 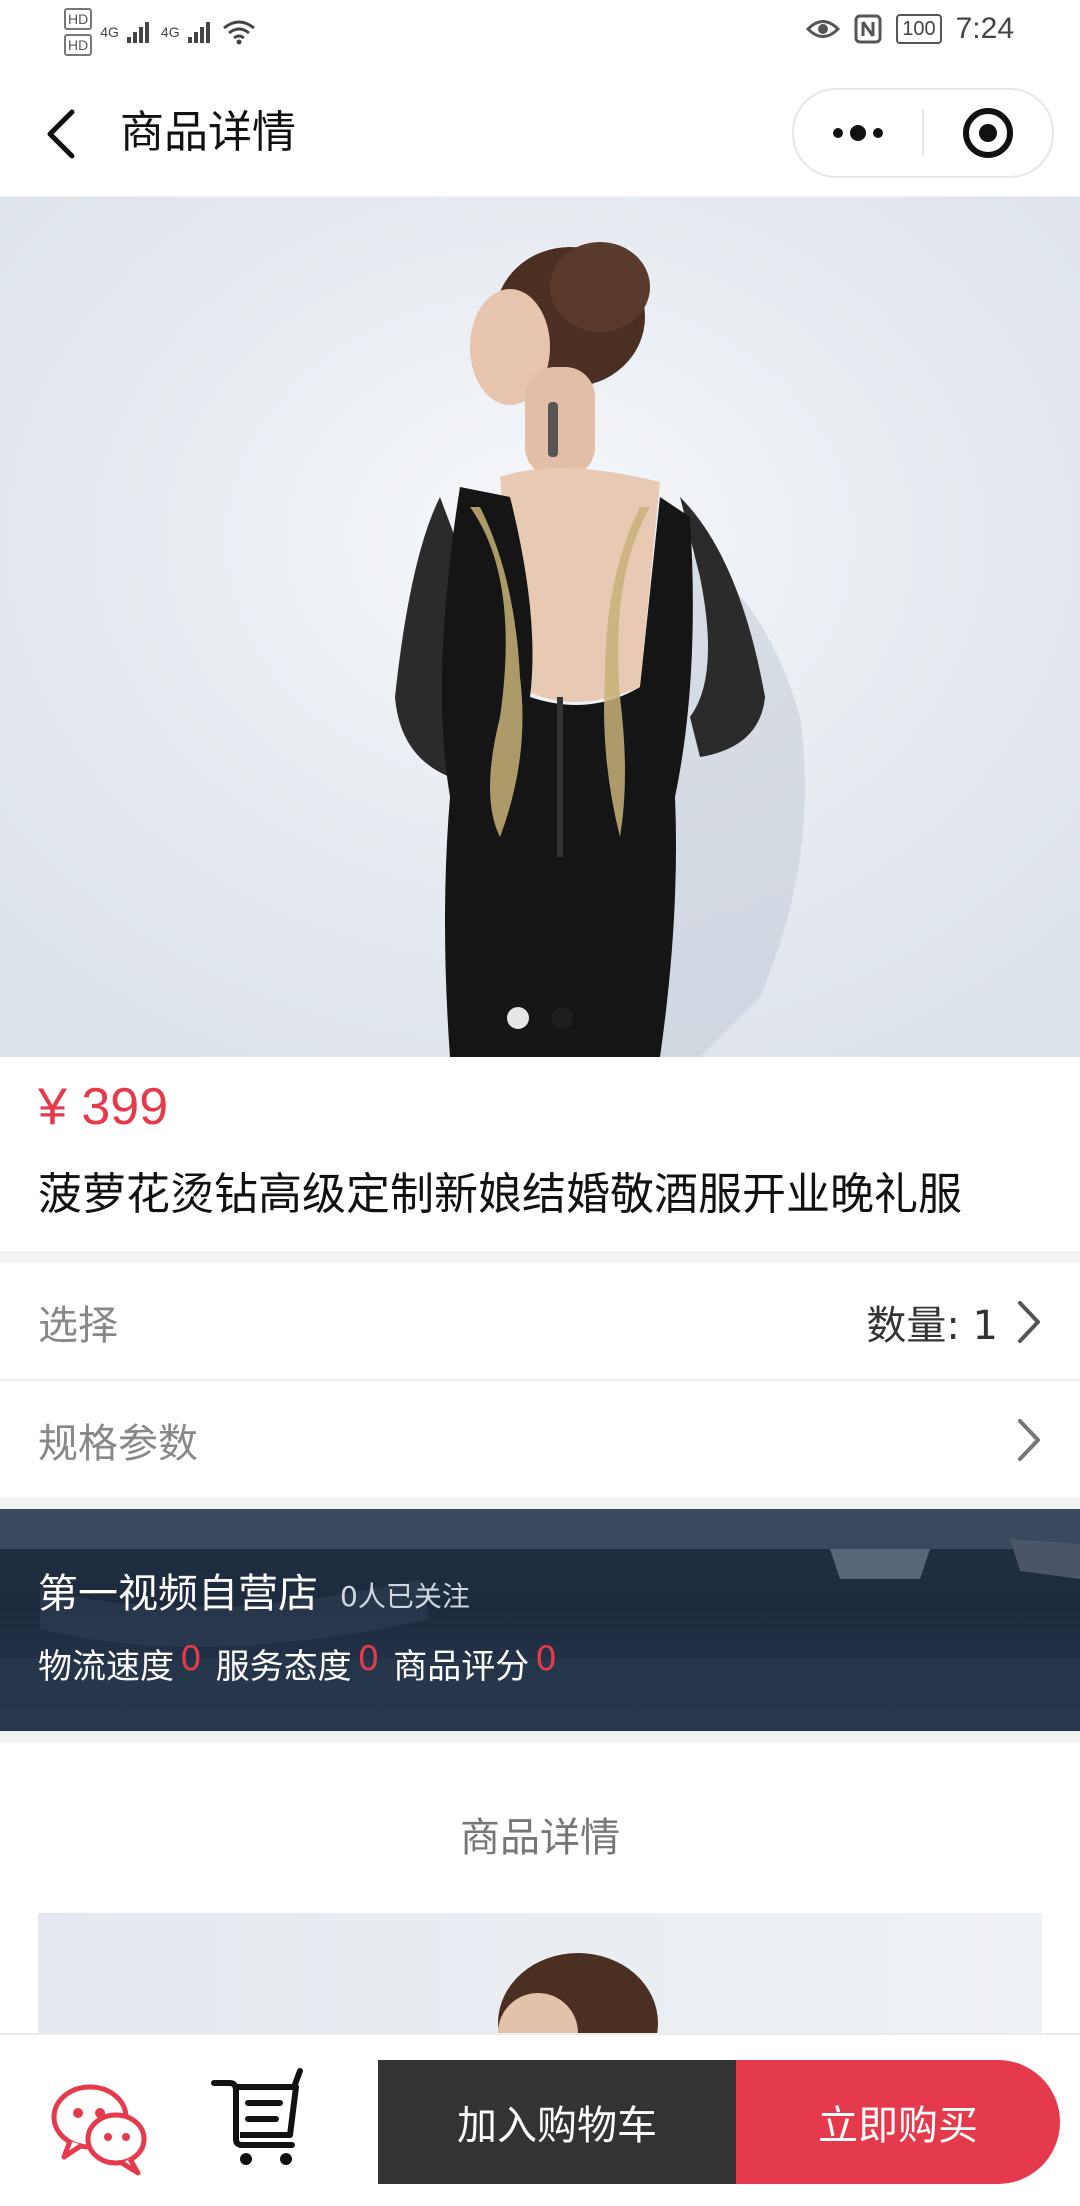 What do you see at coordinates (283, 1667) in the screenshot?
I see `metric-label: 服务态度` at bounding box center [283, 1667].